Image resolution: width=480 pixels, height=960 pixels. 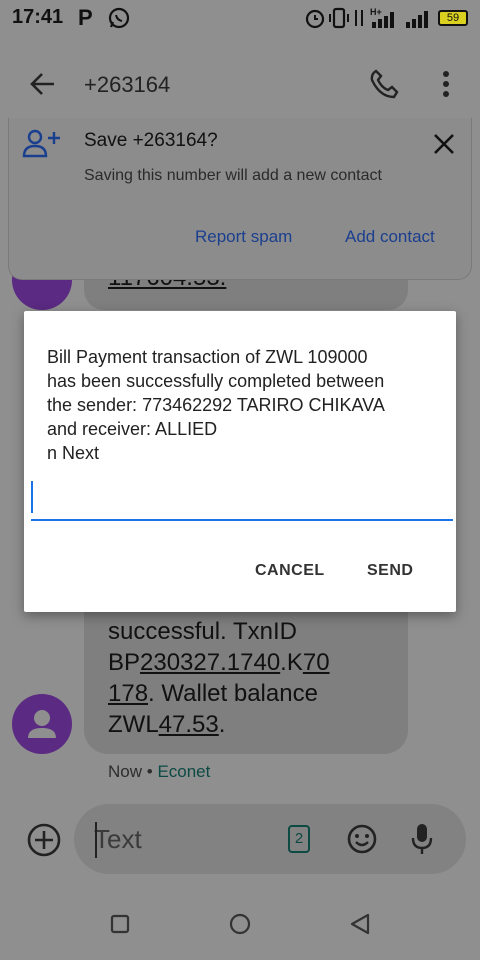 What do you see at coordinates (453, 18) in the screenshot?
I see `battery-icon: 59` at bounding box center [453, 18].